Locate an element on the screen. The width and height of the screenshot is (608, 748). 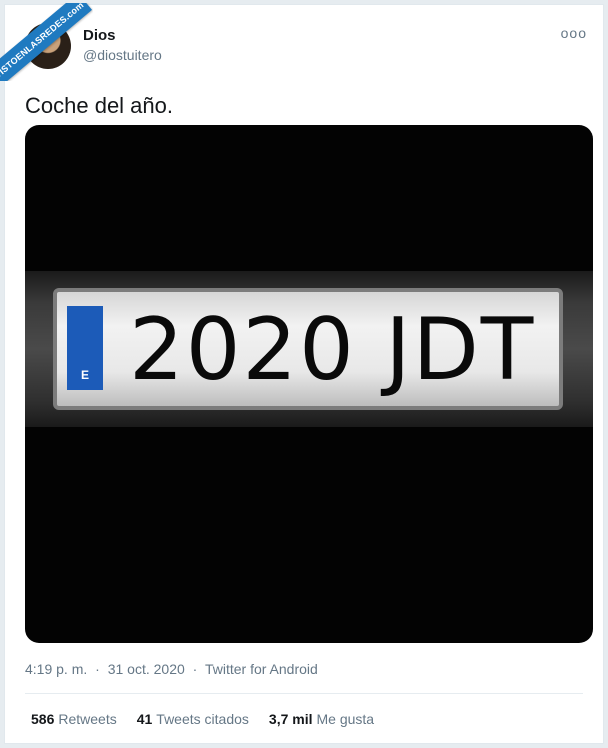
plate-country-code: E is located at coordinates (84, 375).